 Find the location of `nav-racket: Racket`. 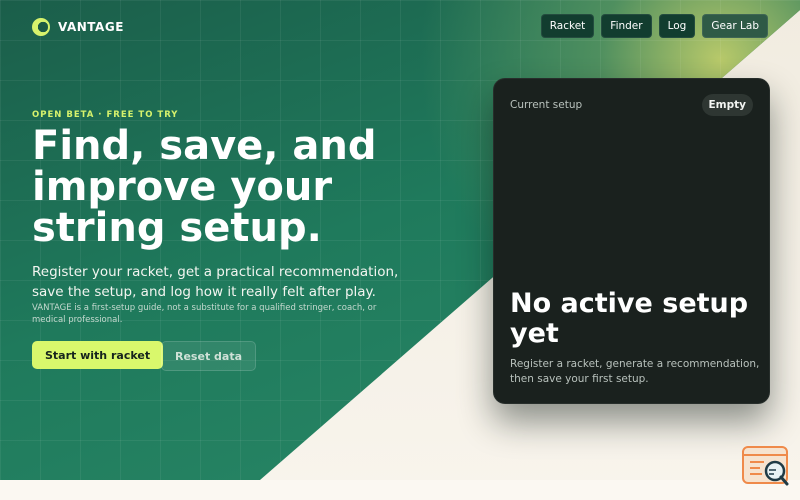

nav-racket: Racket is located at coordinates (567, 26).